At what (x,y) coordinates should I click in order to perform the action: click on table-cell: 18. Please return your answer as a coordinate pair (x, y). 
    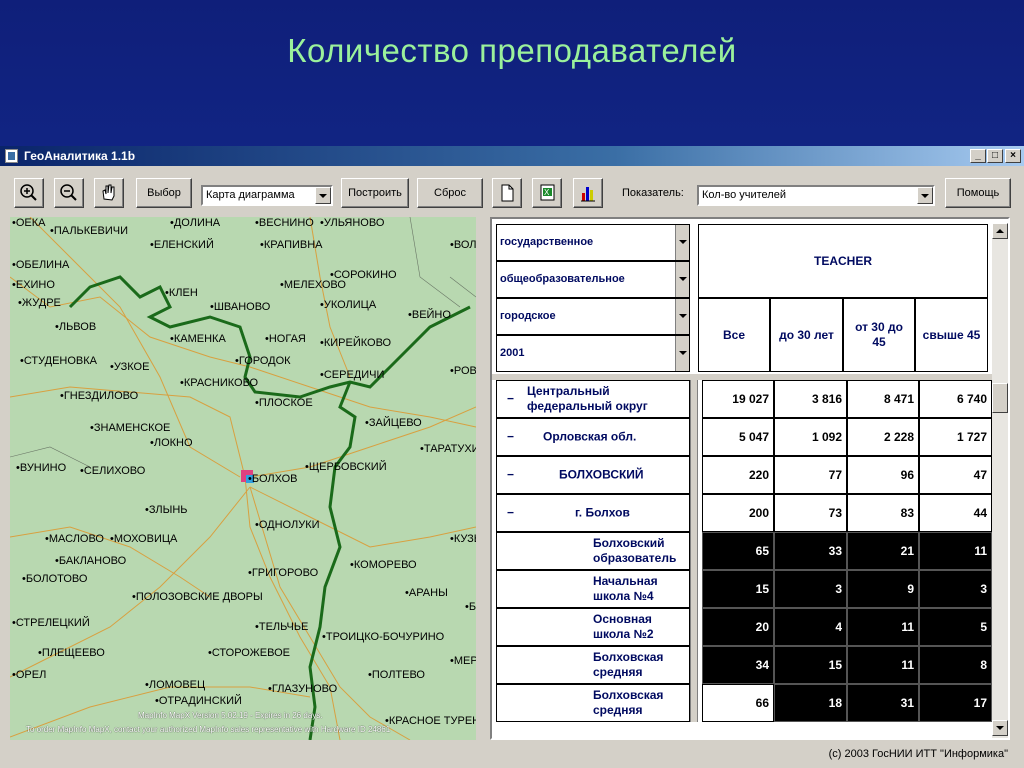
    Looking at the image, I should click on (810, 703).